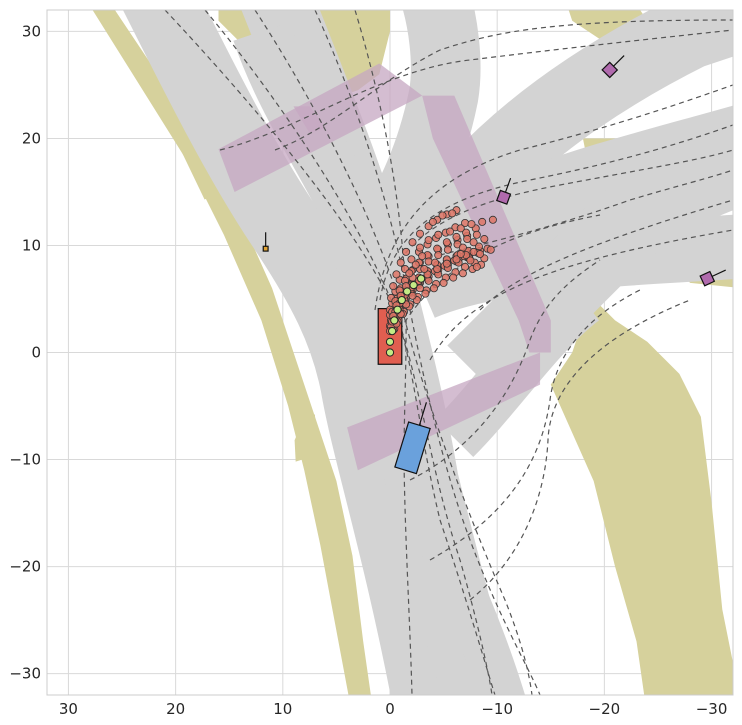  What do you see at coordinates (31, 245) in the screenshot?
I see `y-tick-label: 10` at bounding box center [31, 245].